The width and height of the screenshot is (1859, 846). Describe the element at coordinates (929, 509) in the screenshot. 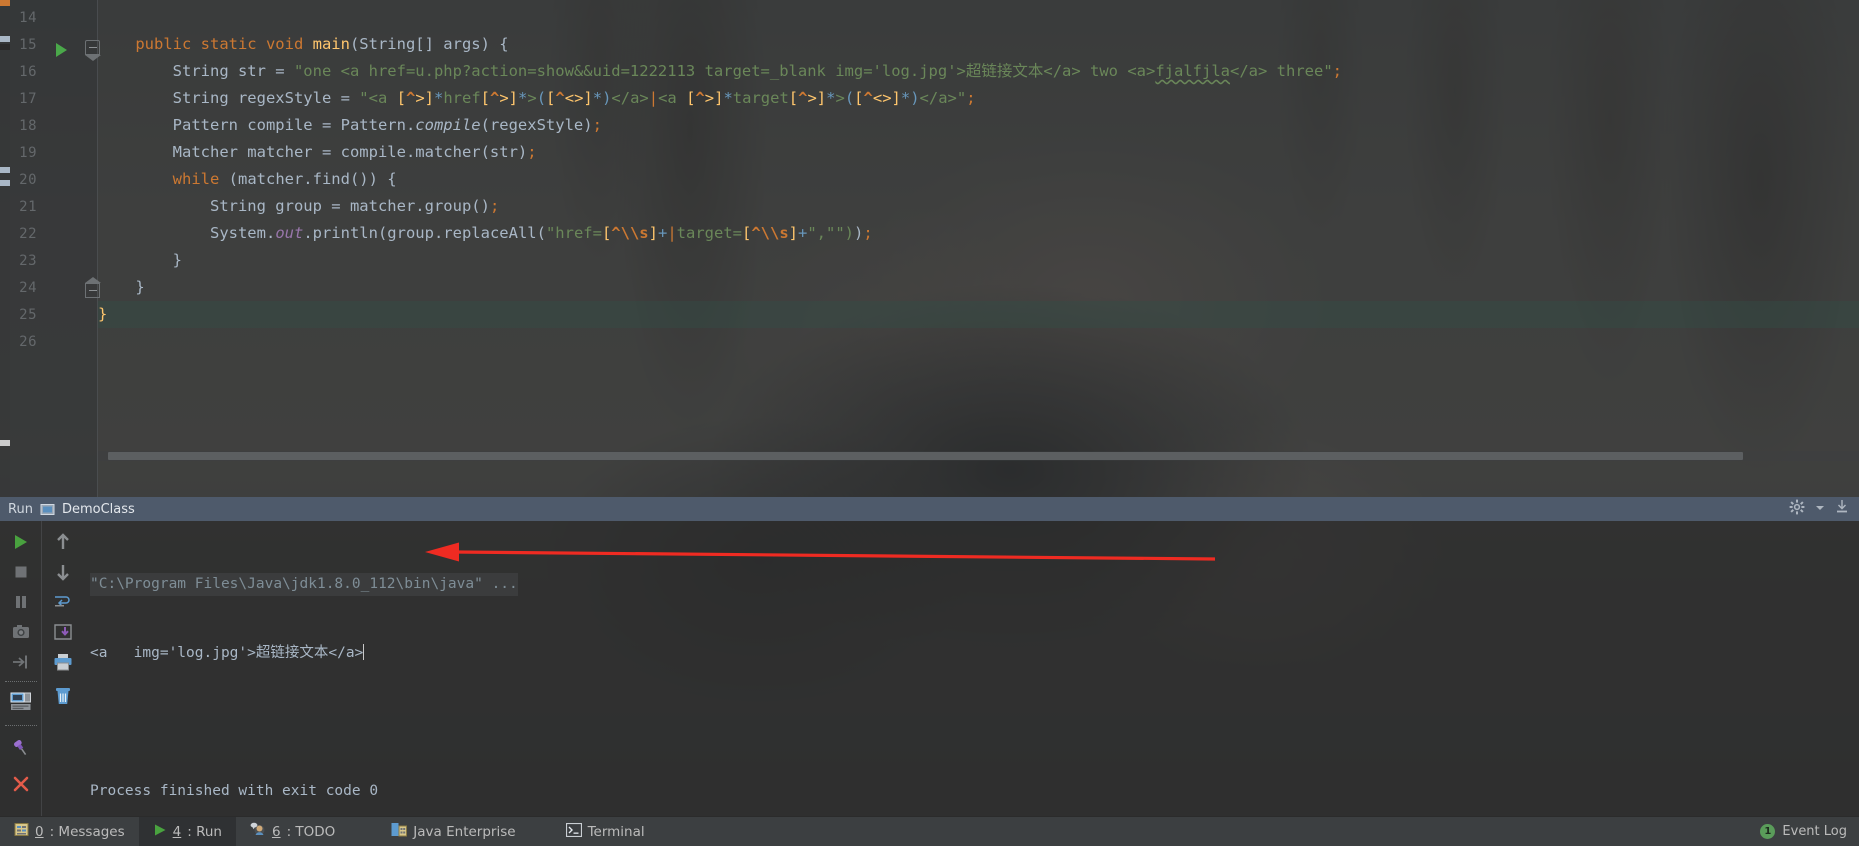

I see `run-window-header: Run DemoClass` at that location.